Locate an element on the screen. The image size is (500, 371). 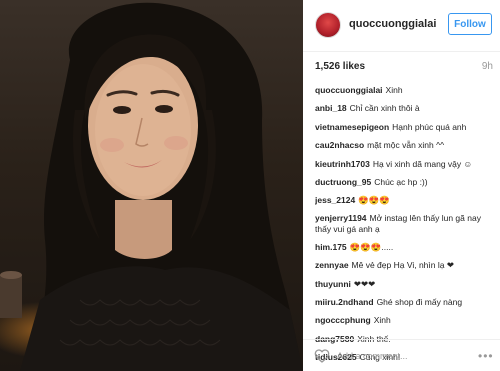
comment-text: Mê vẻ đẹp Hạ Vi, nhìn lạ ❤ is located at coordinates (402, 265).